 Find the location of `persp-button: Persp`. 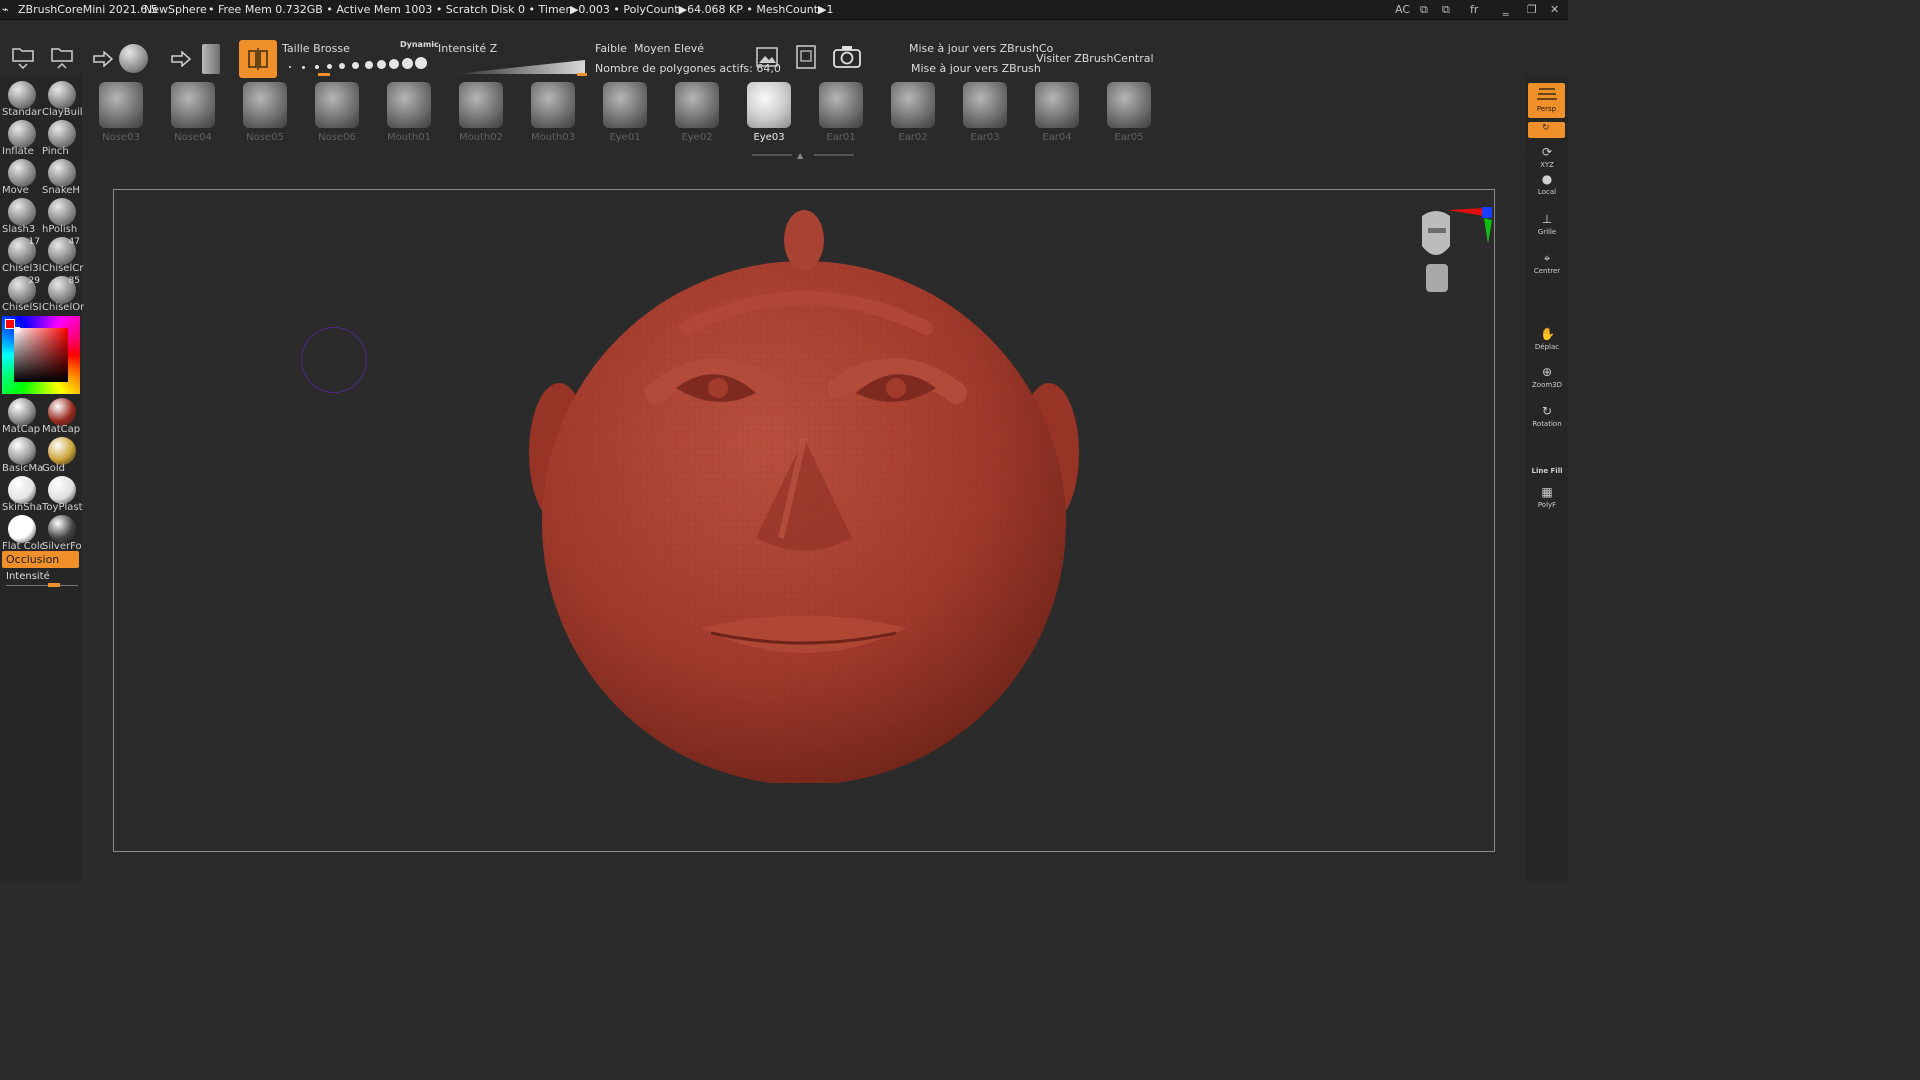

persp-button: Persp is located at coordinates (1546, 100).